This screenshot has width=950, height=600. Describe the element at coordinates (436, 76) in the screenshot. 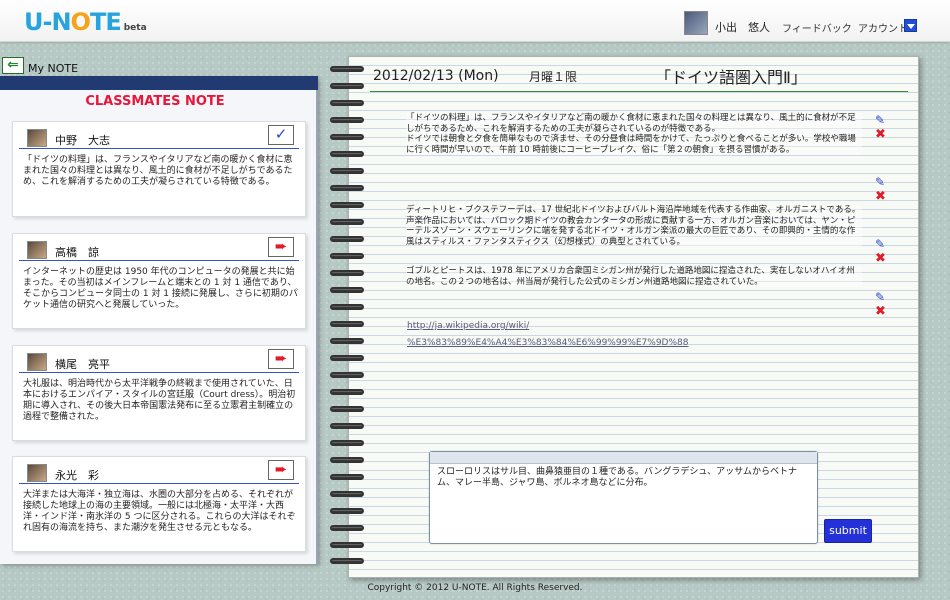

I see `note-date: 2012/02/13 (Mon)` at that location.